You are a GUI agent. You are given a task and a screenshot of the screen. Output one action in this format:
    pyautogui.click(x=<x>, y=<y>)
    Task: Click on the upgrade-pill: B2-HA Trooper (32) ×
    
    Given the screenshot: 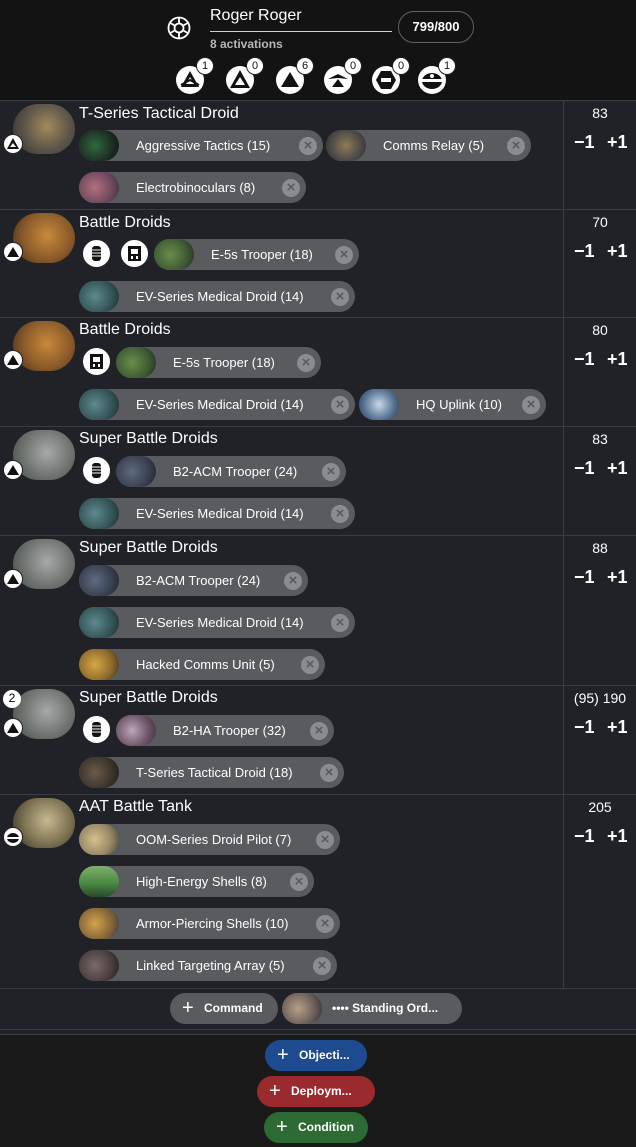 What is the action you would take?
    pyautogui.click(x=225, y=730)
    